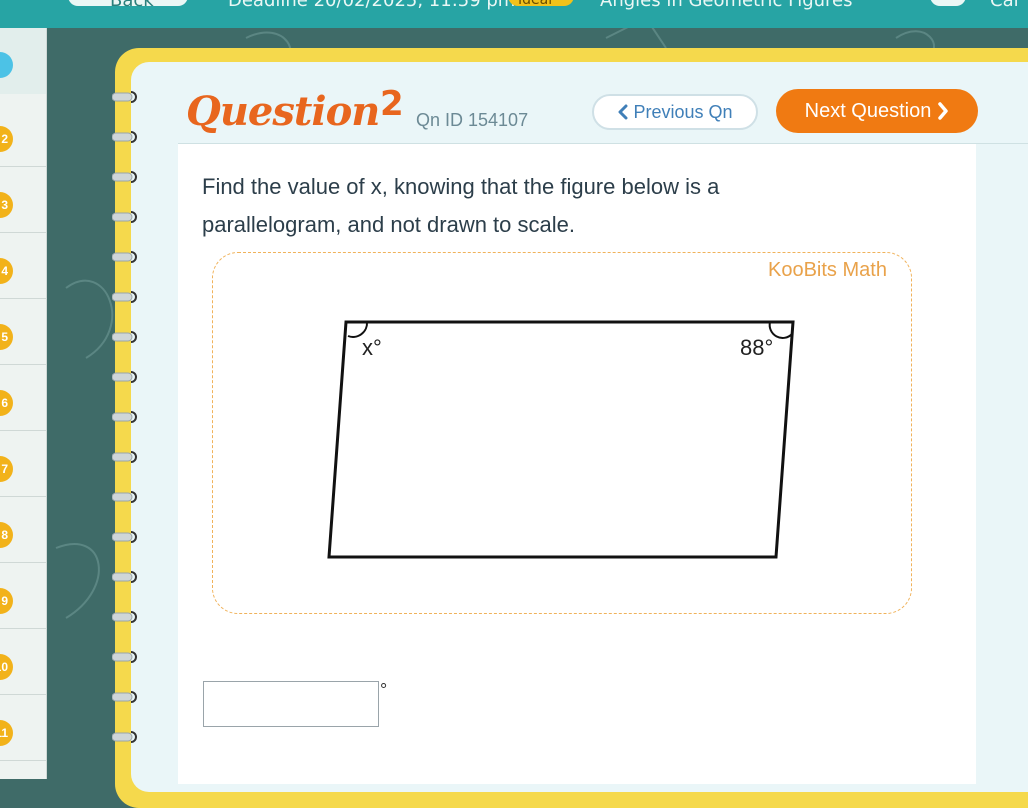  Describe the element at coordinates (384, 690) in the screenshot. I see `degree-unit: °` at that location.